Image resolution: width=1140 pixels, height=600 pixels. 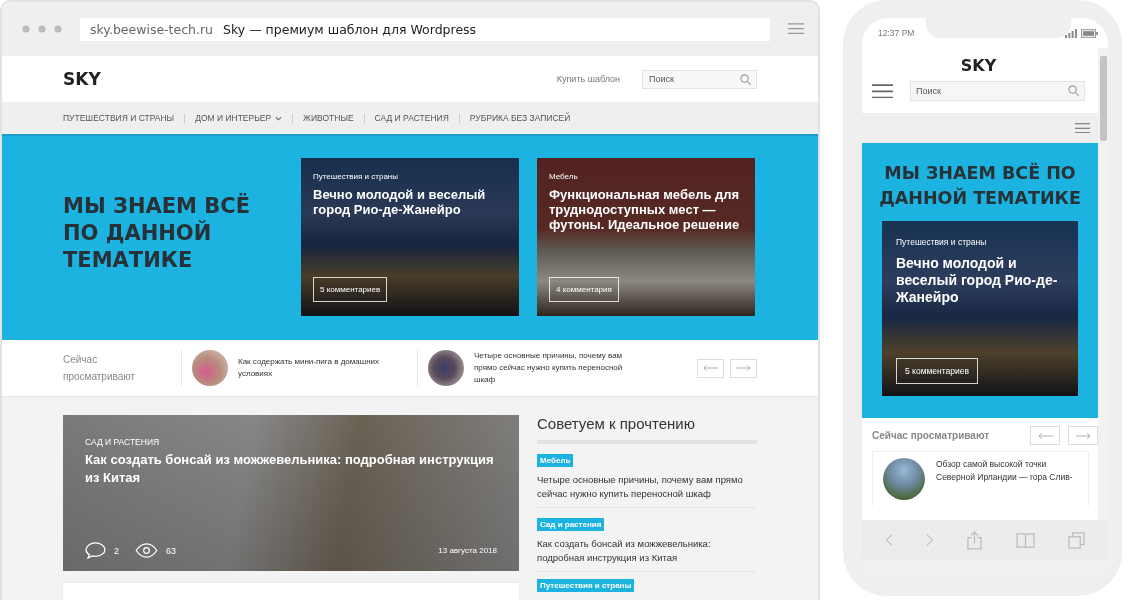 I want to click on post-item: Обзор самой высокой точки Северной Ирландии — гора Слив-, so click(x=980, y=478).